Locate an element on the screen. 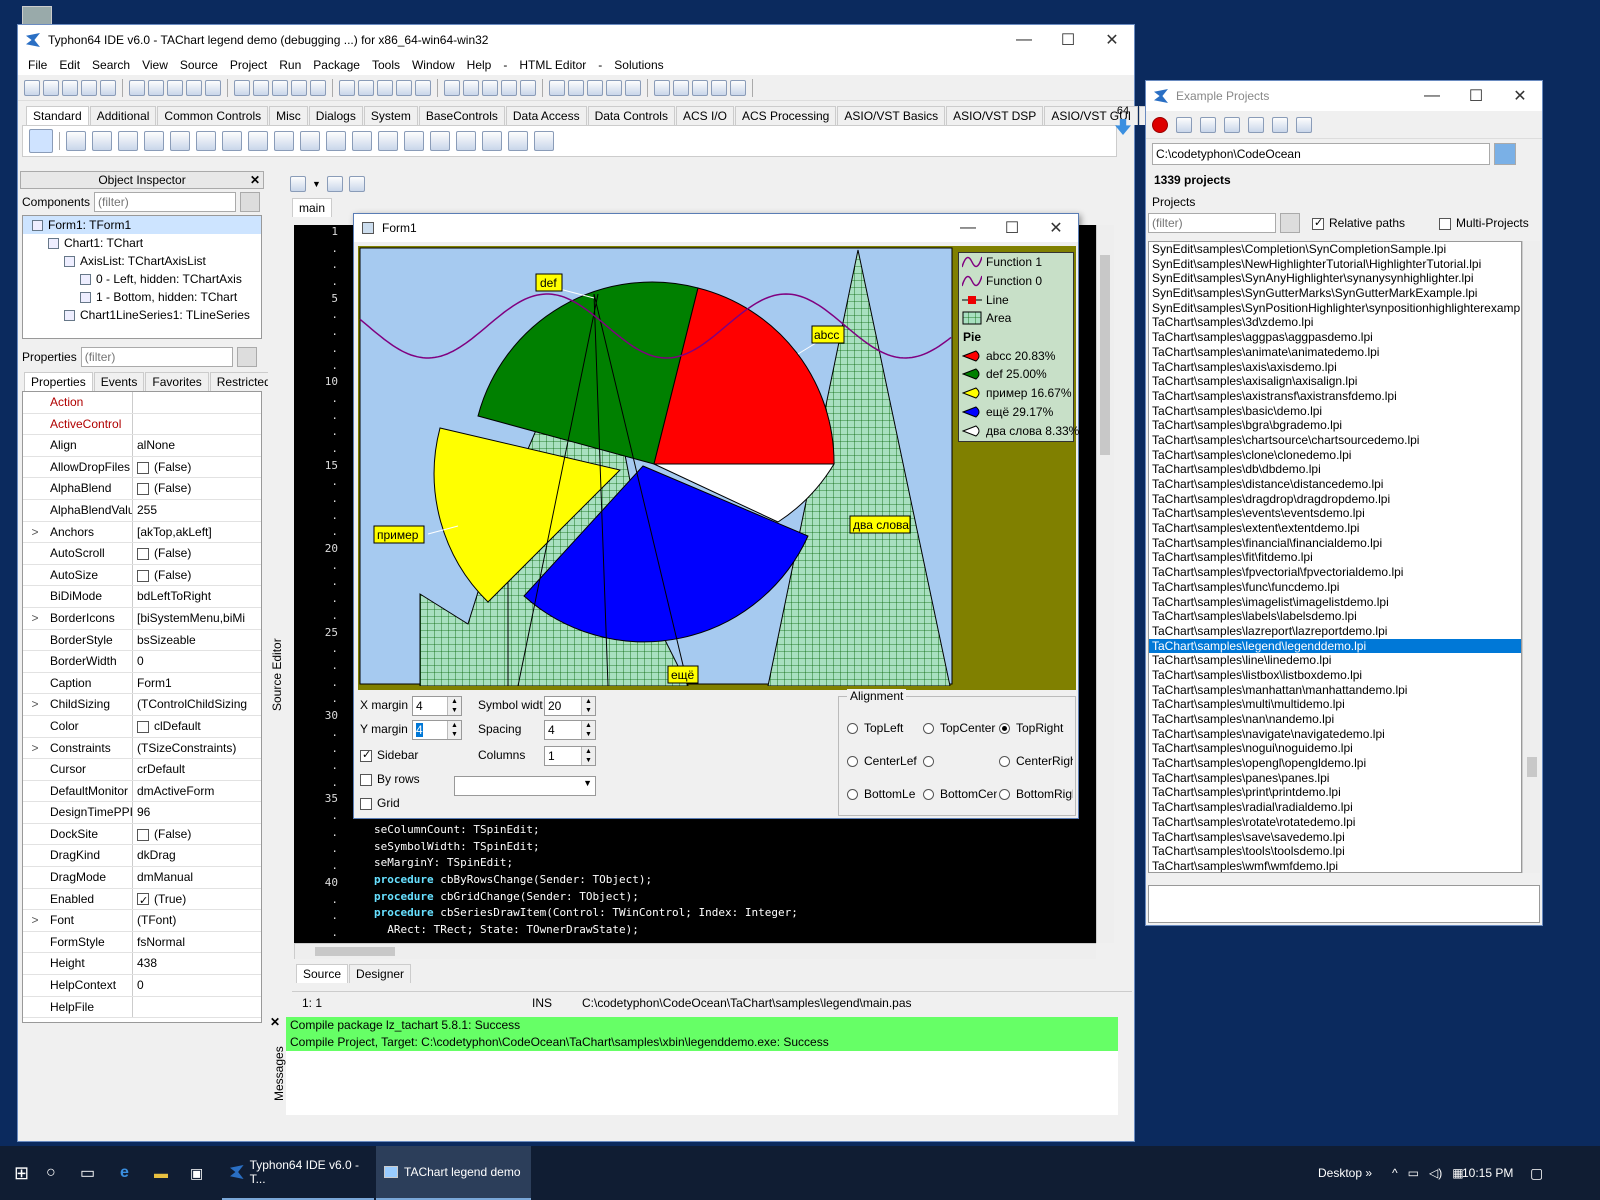 The image size is (1600, 1200). alignment-radio: CenterLef is located at coordinates (884, 761).